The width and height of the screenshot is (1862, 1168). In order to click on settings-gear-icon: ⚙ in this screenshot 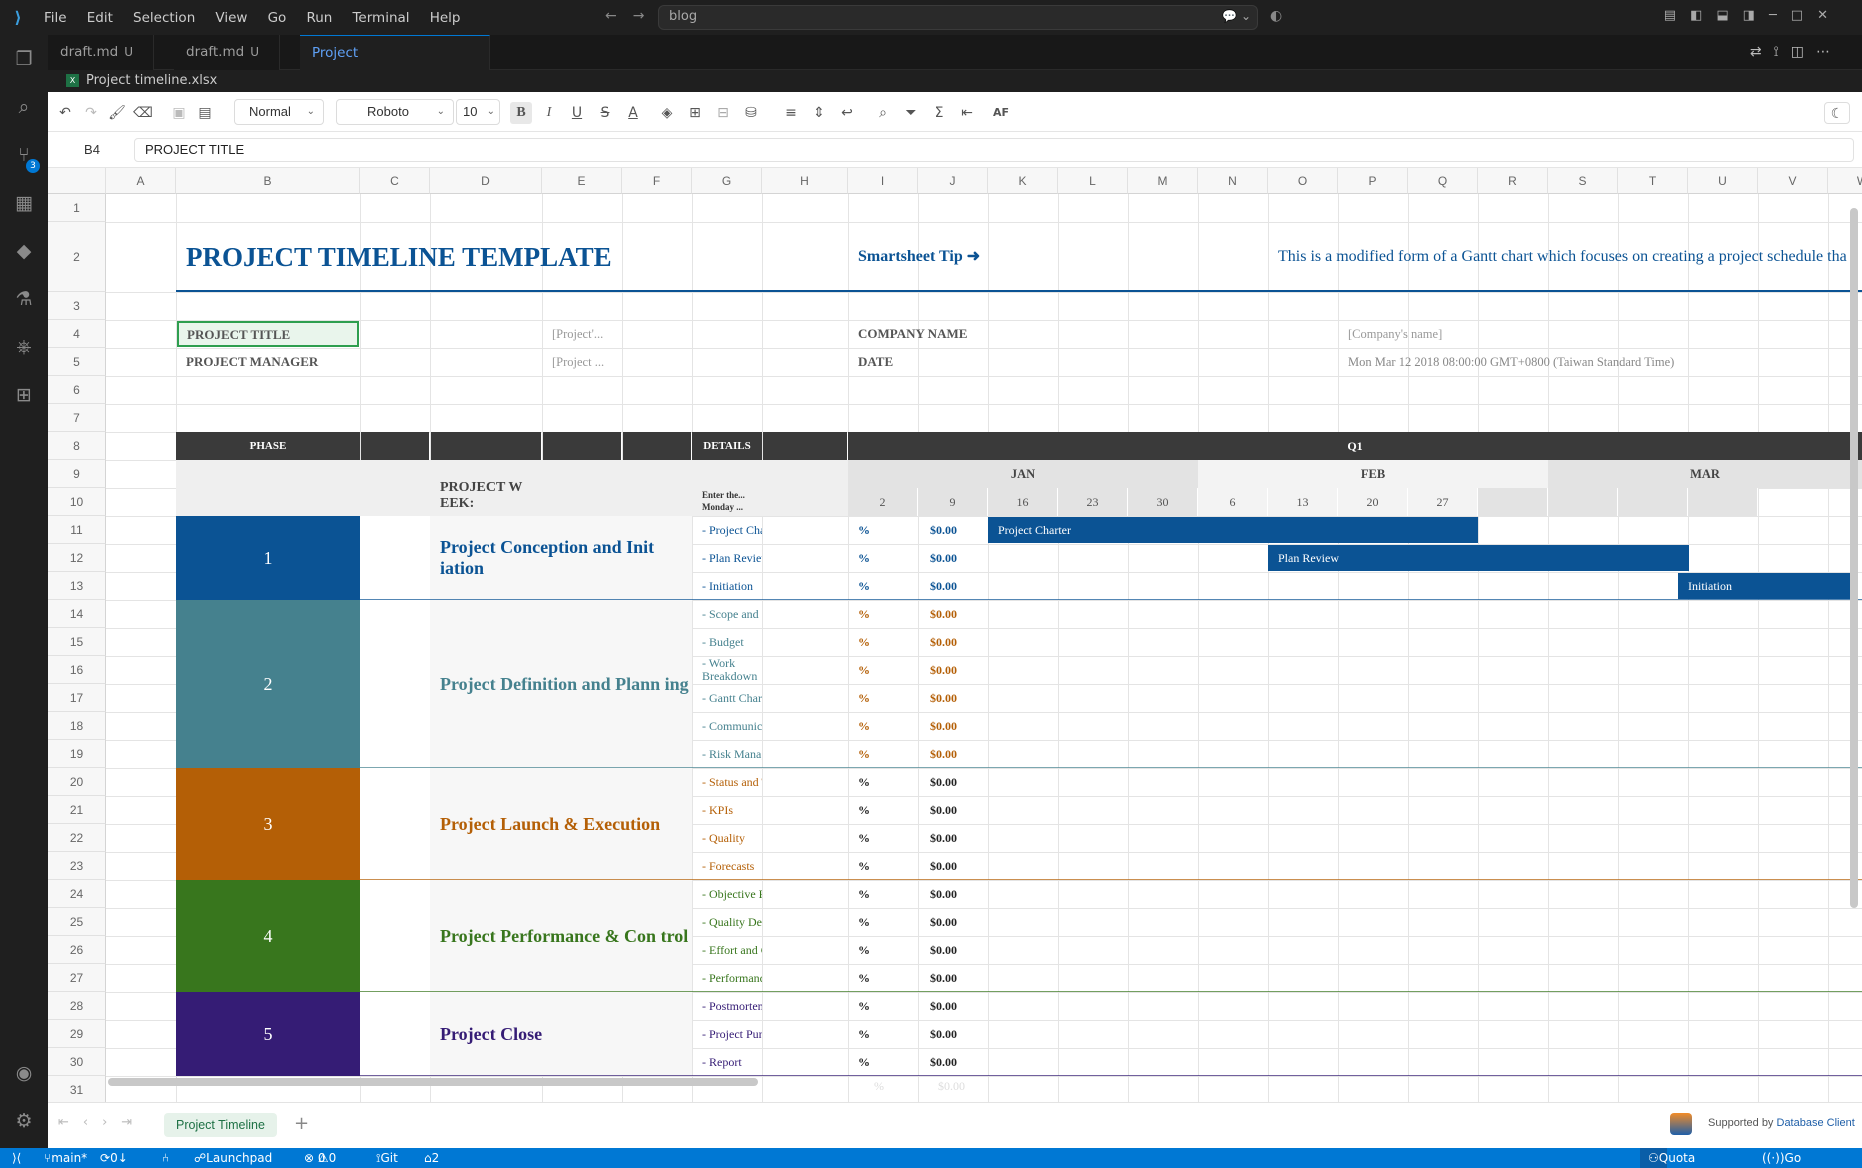, I will do `click(24, 1121)`.